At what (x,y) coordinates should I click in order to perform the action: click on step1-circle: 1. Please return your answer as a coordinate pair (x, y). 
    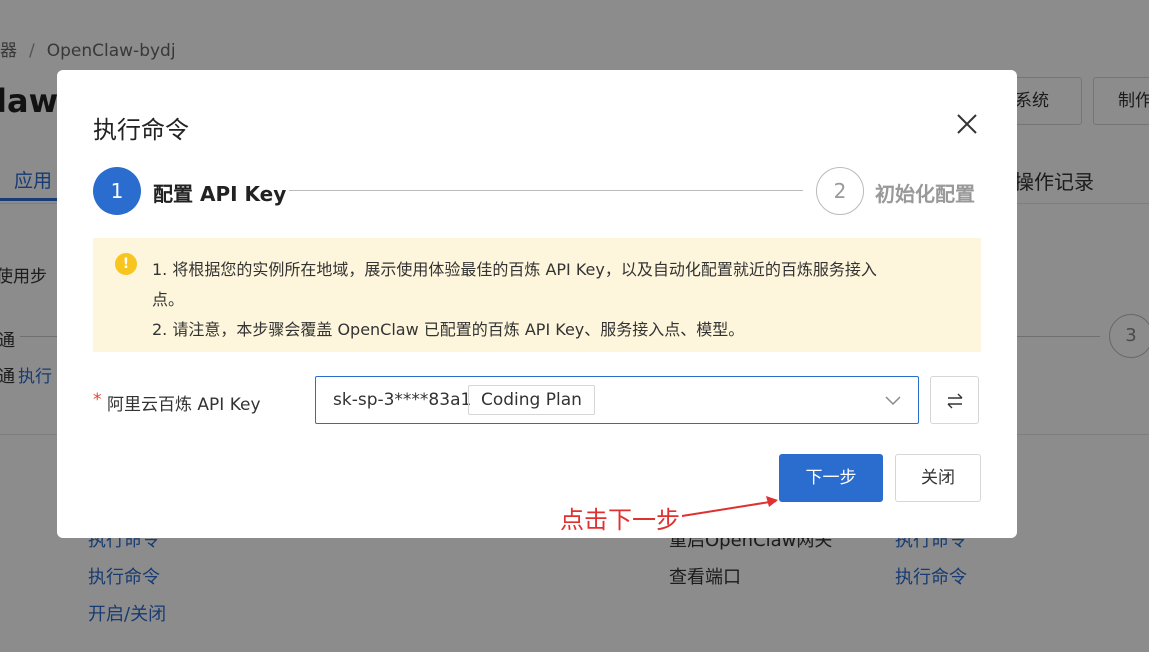
    Looking at the image, I should click on (117, 191).